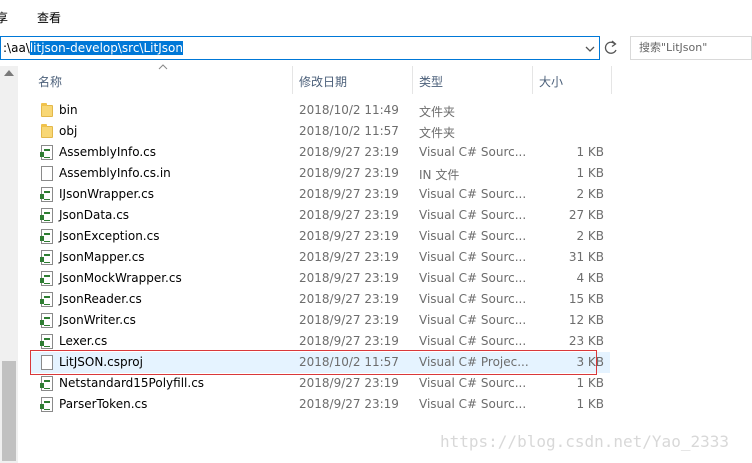  I want to click on file-type: IN 文件, so click(439, 175).